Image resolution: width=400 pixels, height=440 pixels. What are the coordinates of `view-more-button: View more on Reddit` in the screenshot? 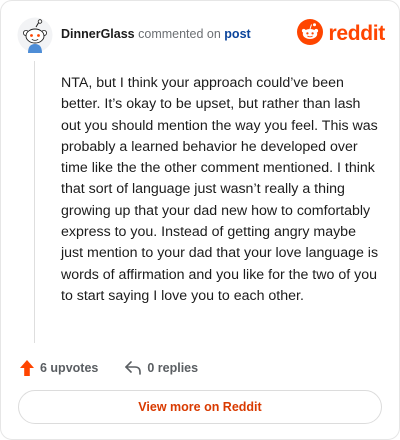 It's located at (200, 407).